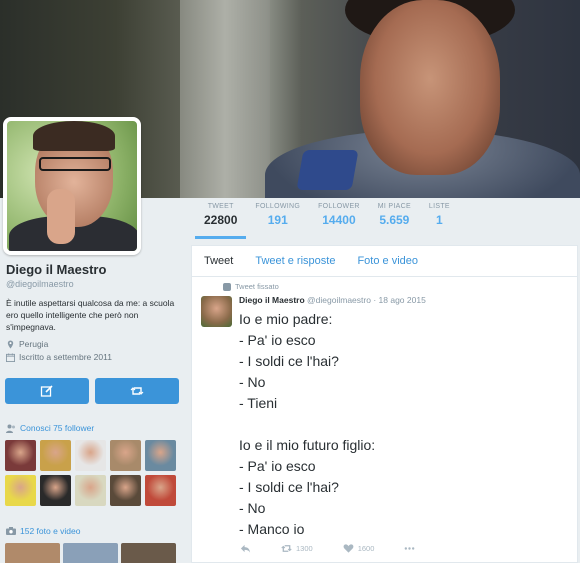 Image resolution: width=580 pixels, height=563 pixels. I want to click on more-dots-icon, so click(410, 548).